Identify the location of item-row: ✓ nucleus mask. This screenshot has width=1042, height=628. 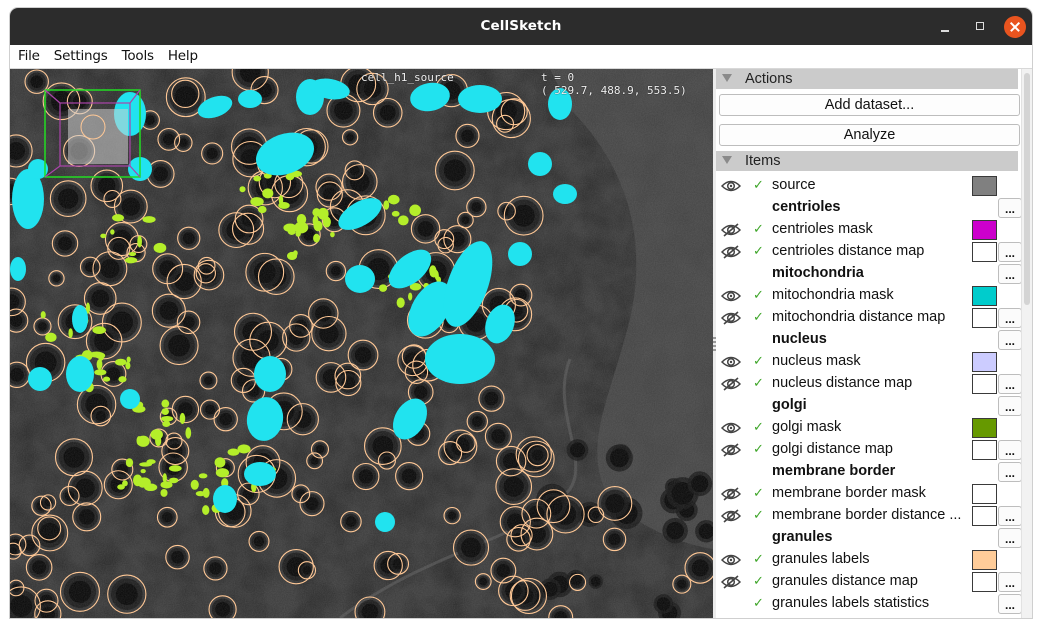
(867, 362).